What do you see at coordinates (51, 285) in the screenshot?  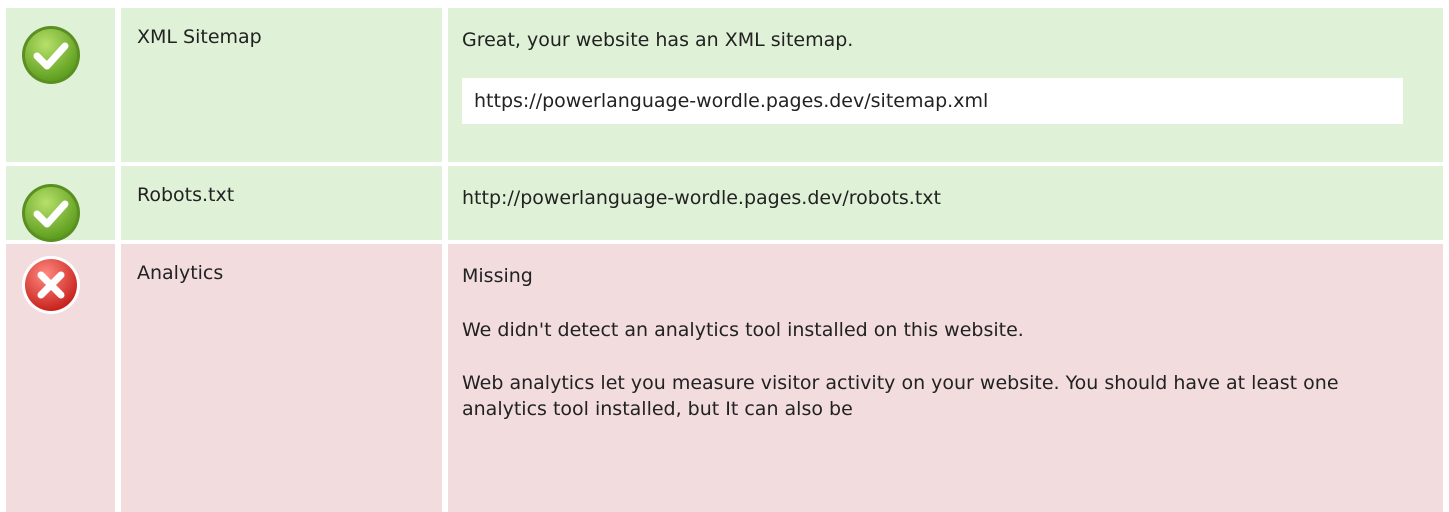 I see `x-circle-icon` at bounding box center [51, 285].